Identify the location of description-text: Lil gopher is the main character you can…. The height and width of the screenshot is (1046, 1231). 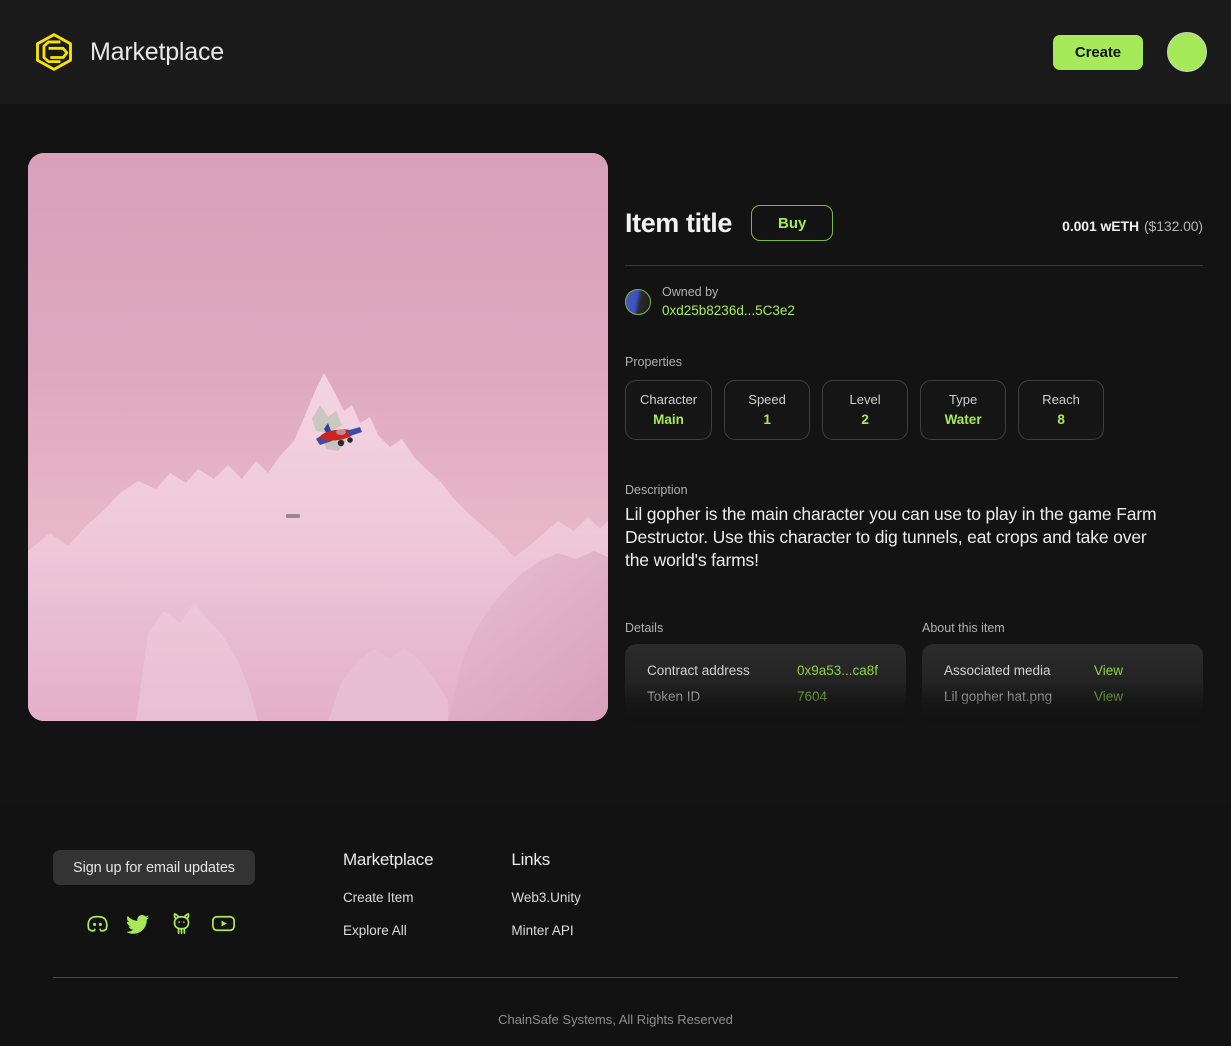
(891, 536).